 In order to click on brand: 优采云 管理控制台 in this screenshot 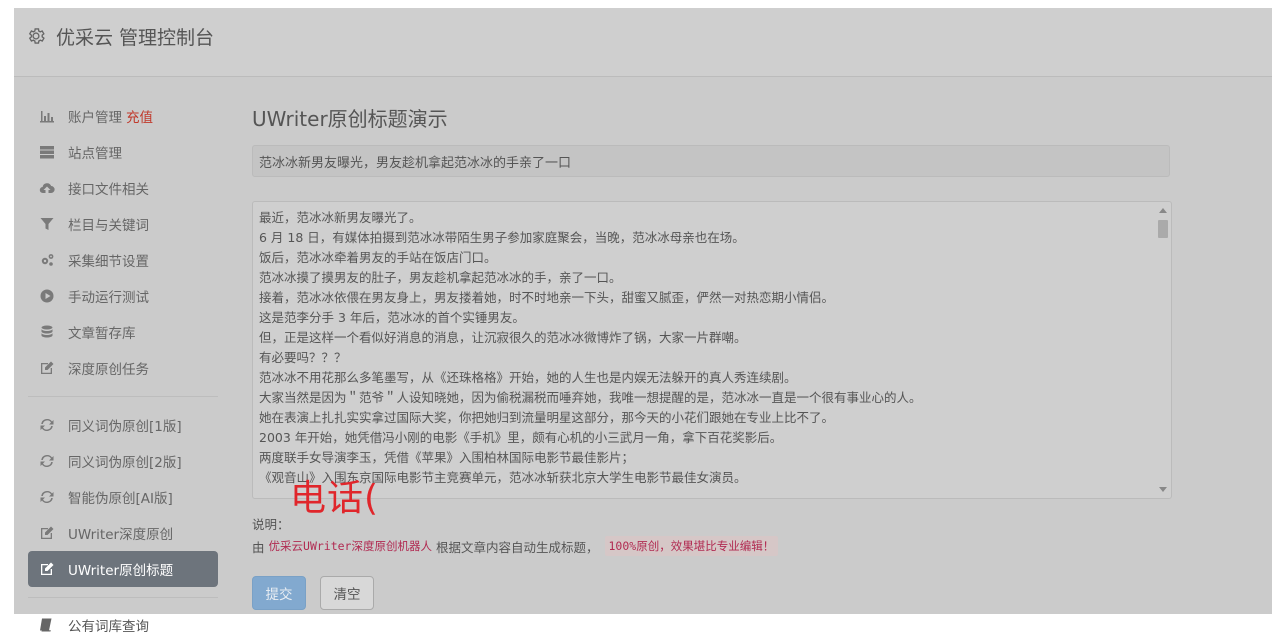, I will do `click(120, 36)`.